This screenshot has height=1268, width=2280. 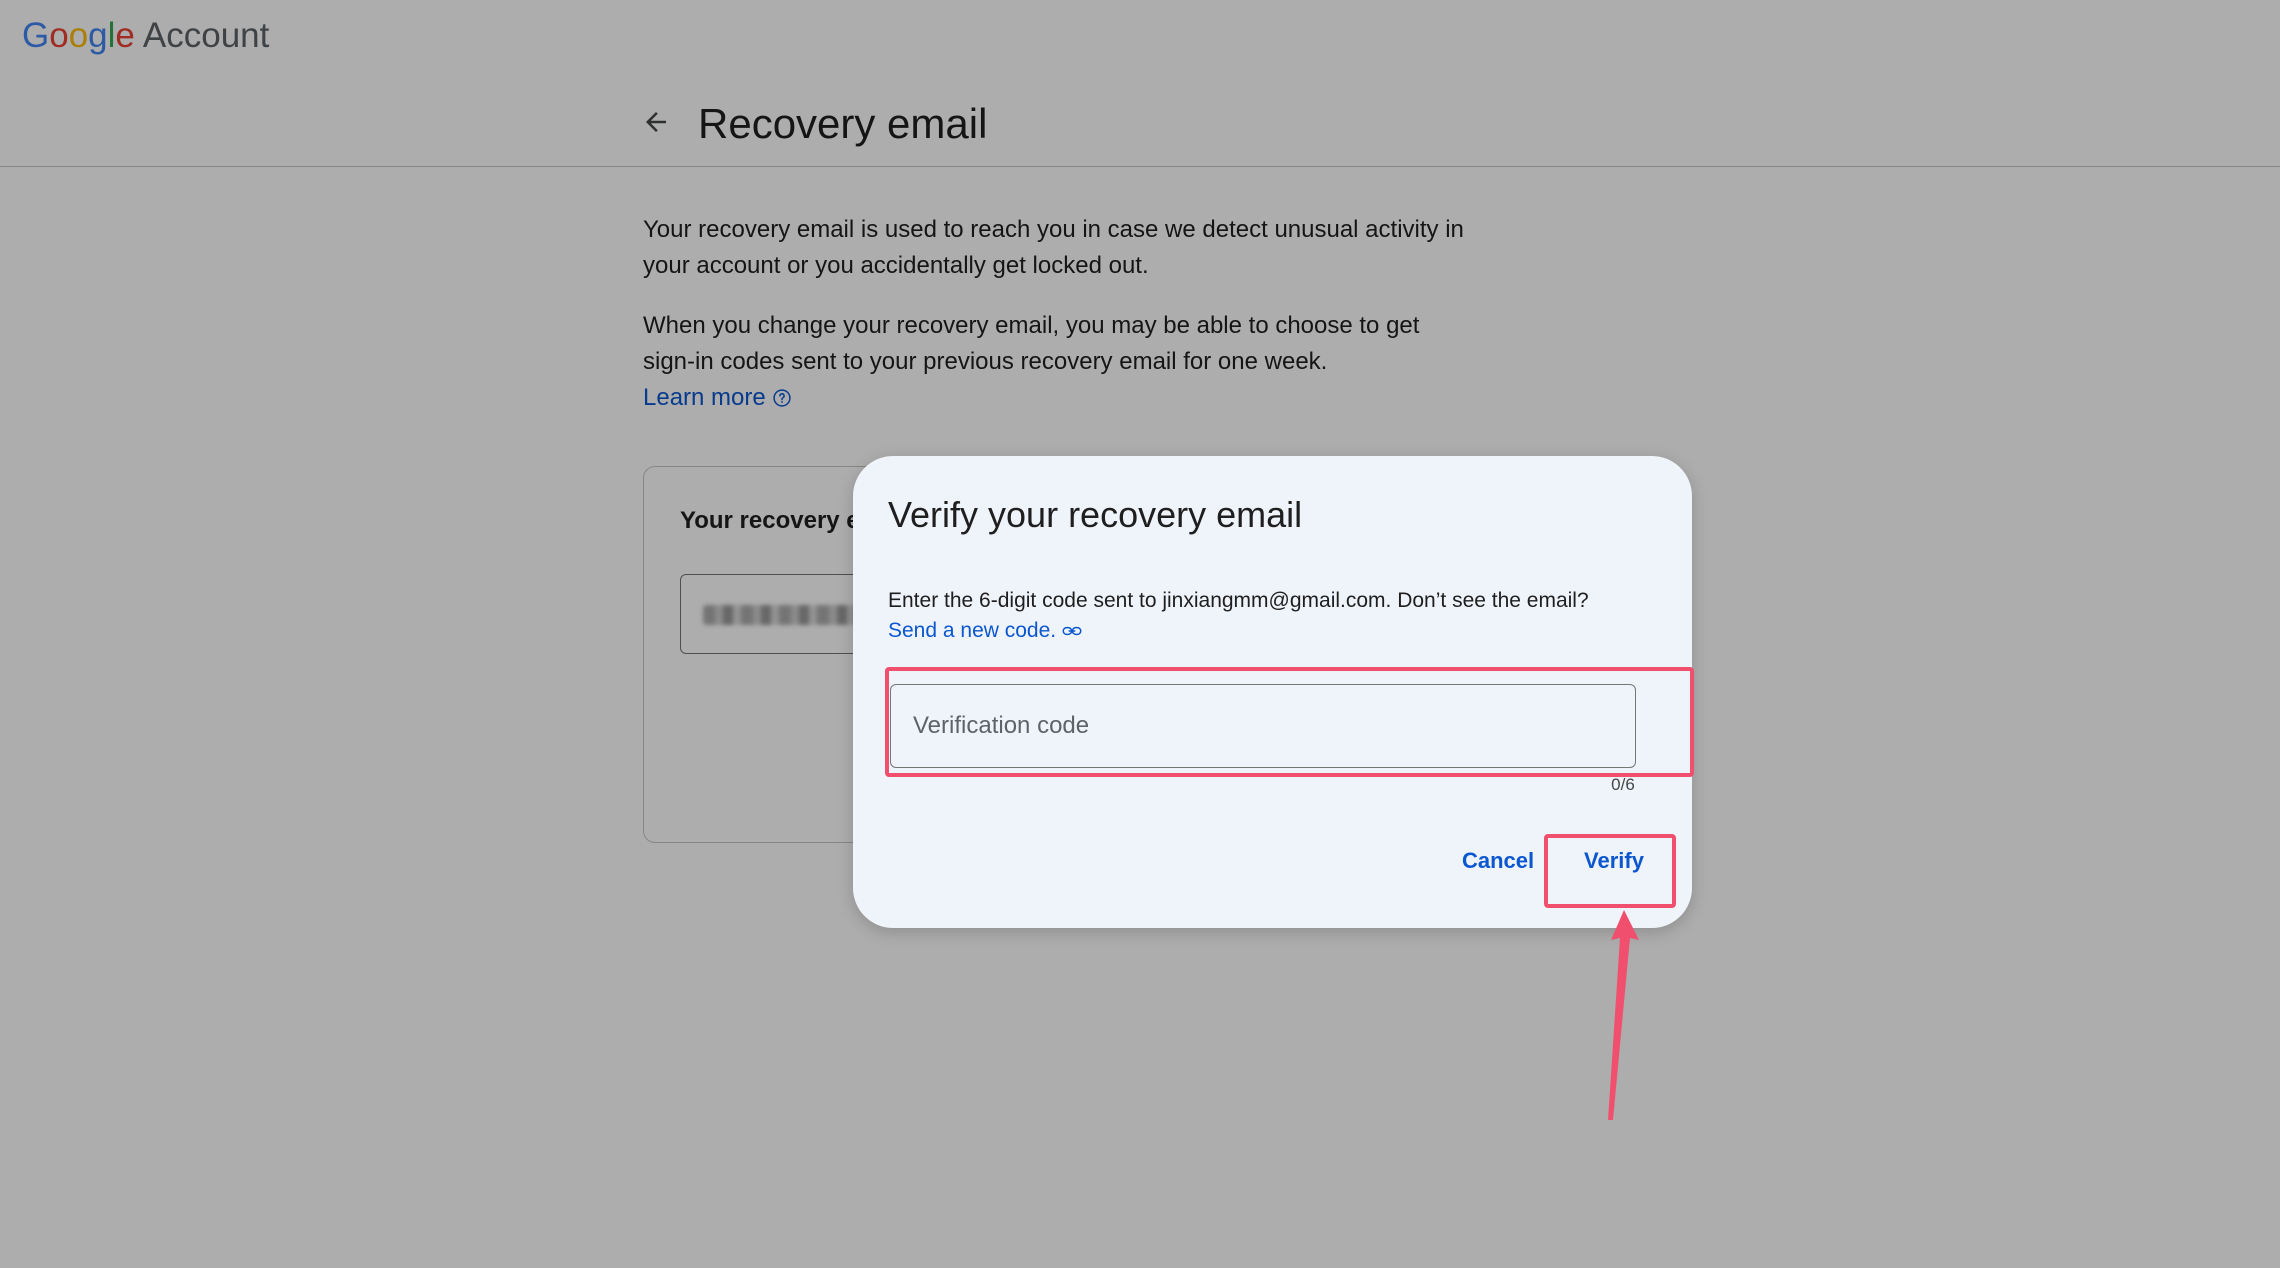 I want to click on send-link-label: Send a new code., so click(x=972, y=630).